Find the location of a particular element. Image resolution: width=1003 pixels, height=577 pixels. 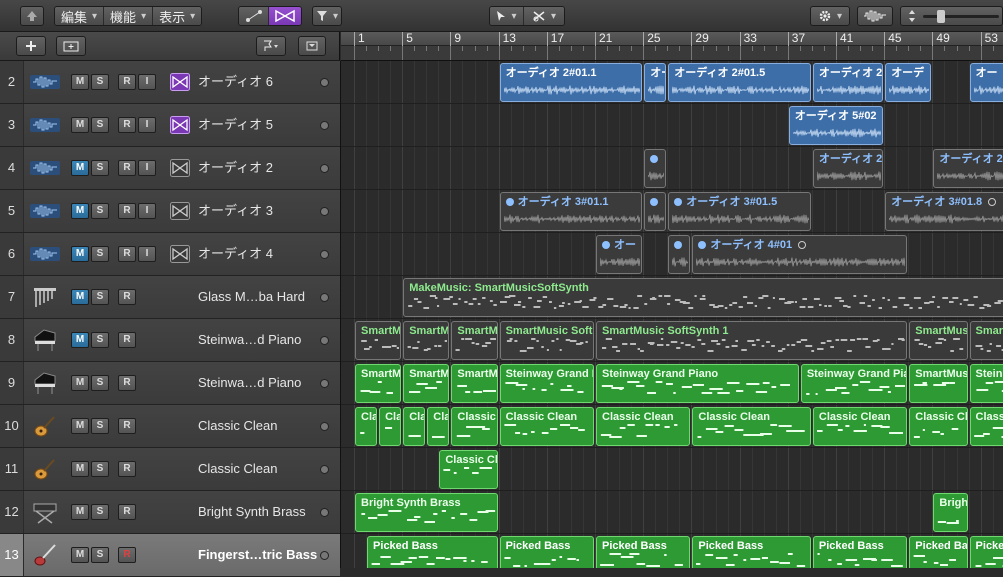

audio-region: オーディオ 2#01. is located at coordinates (968, 168).